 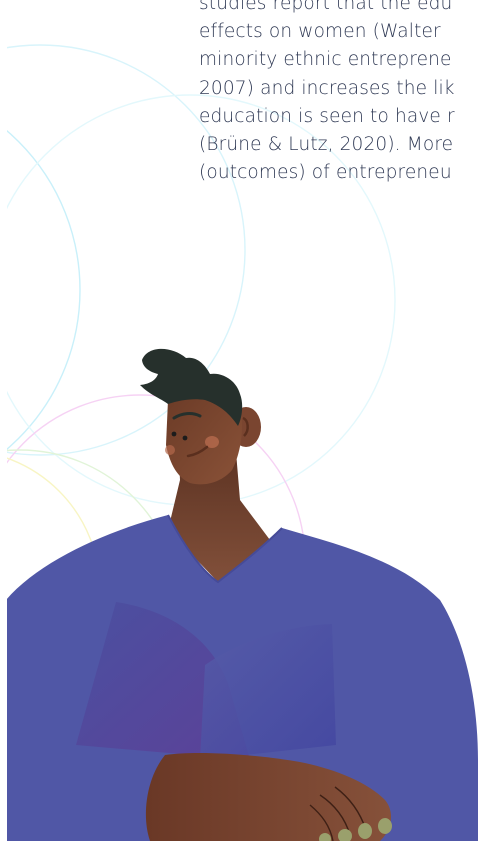 What do you see at coordinates (3, 420) in the screenshot?
I see `left-margin` at bounding box center [3, 420].